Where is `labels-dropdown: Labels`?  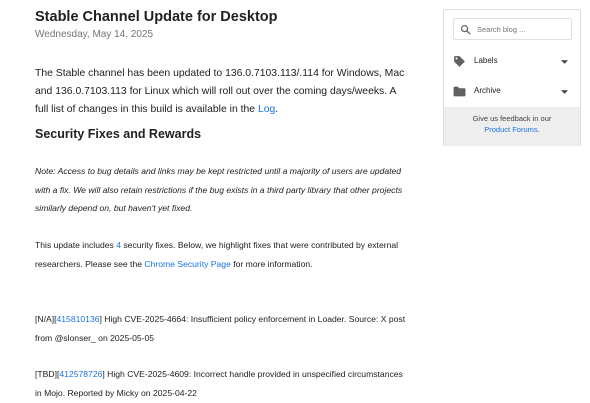
labels-dropdown: Labels is located at coordinates (512, 62).